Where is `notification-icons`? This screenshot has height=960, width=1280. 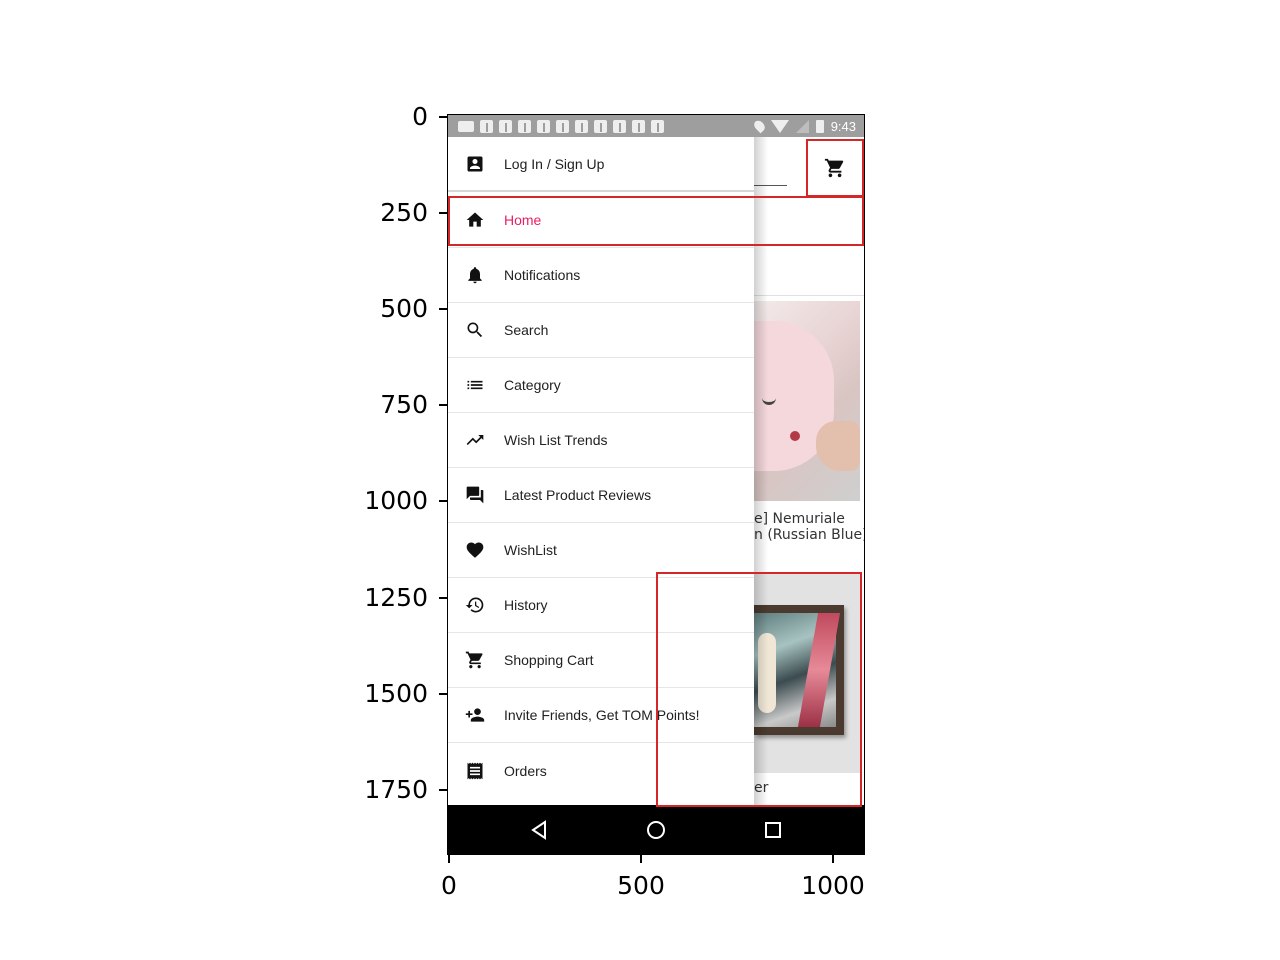 notification-icons is located at coordinates (556, 126).